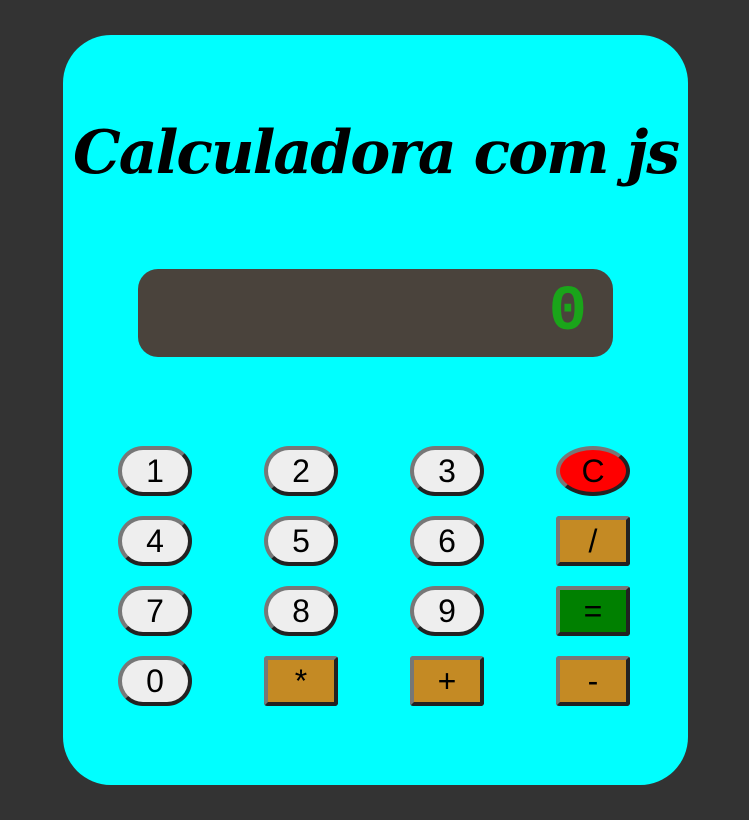  I want to click on key-0-button: 0, so click(155, 681).